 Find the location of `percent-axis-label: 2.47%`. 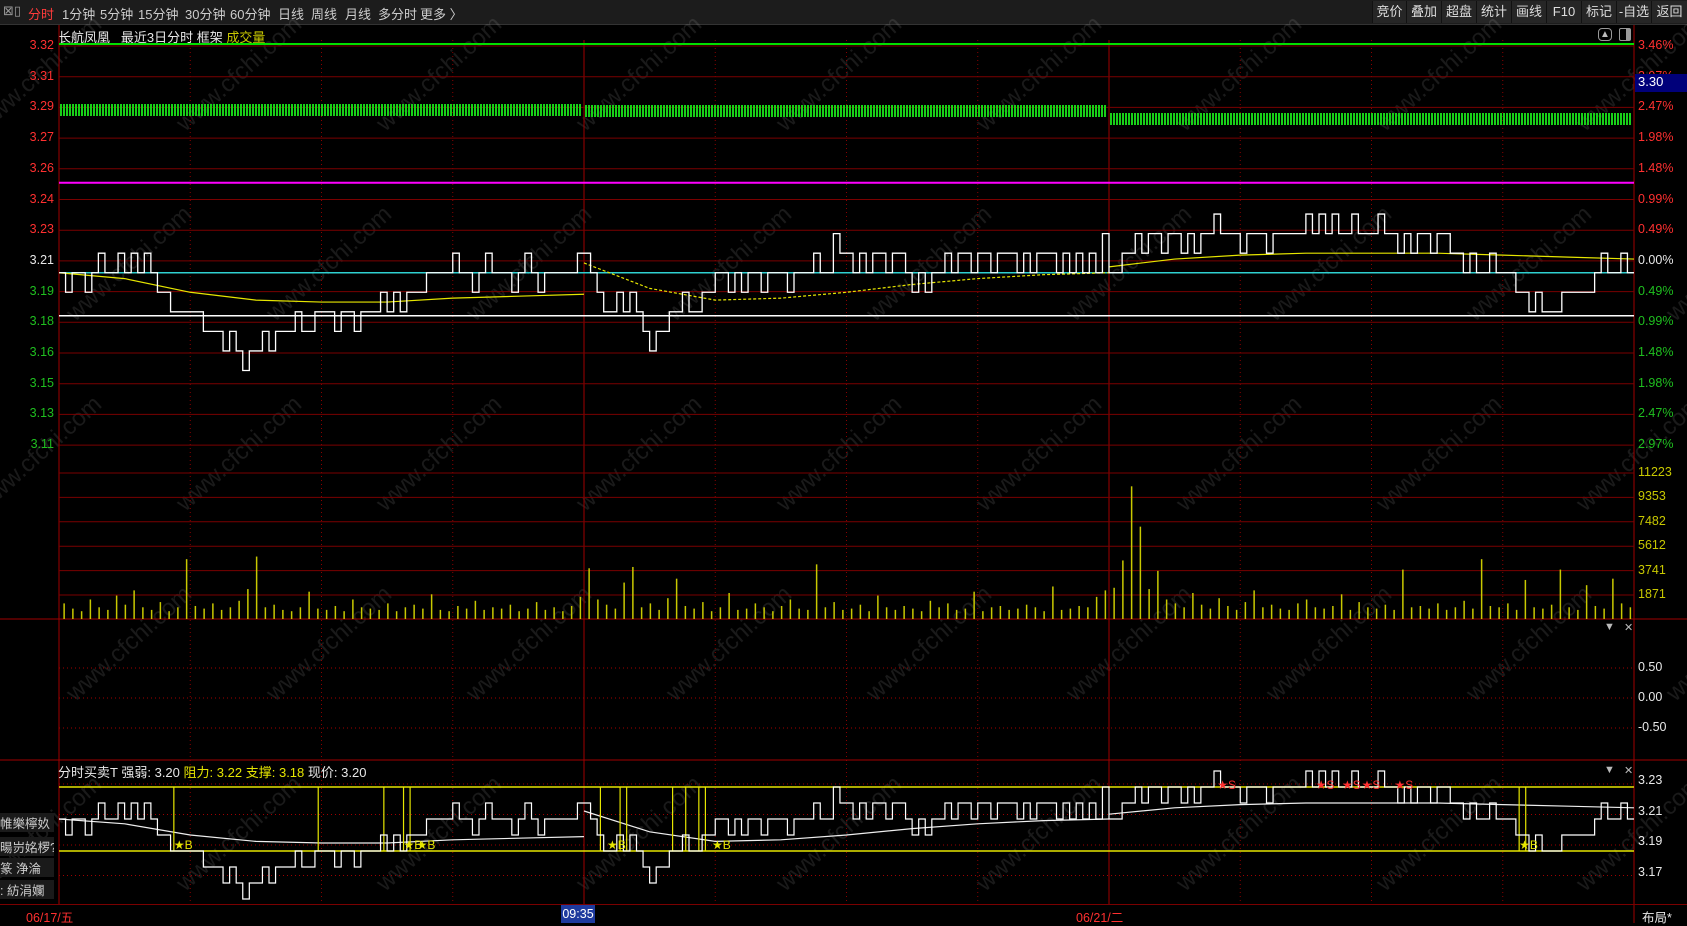

percent-axis-label: 2.47% is located at coordinates (1656, 413).